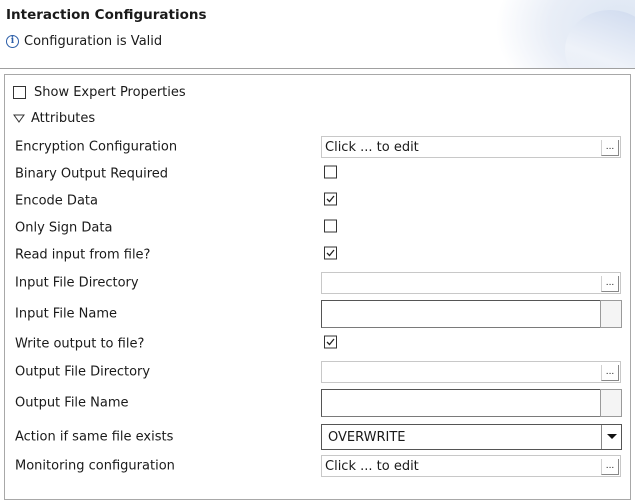 The height and width of the screenshot is (503, 635). What do you see at coordinates (63, 118) in the screenshot?
I see `attributes-section-label: Attributes` at bounding box center [63, 118].